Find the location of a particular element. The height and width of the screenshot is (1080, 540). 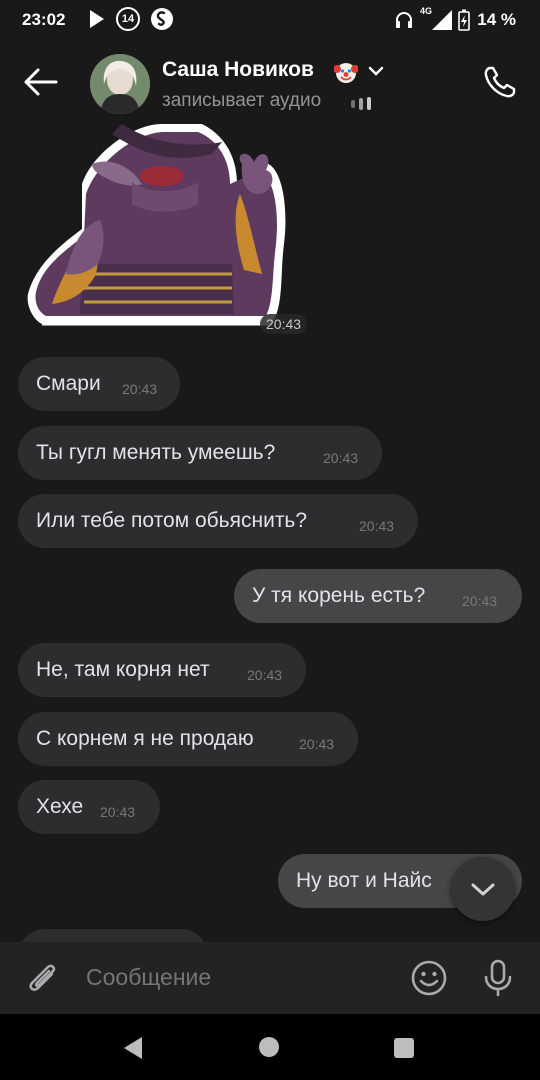

system-nav-bar is located at coordinates (270, 1047).